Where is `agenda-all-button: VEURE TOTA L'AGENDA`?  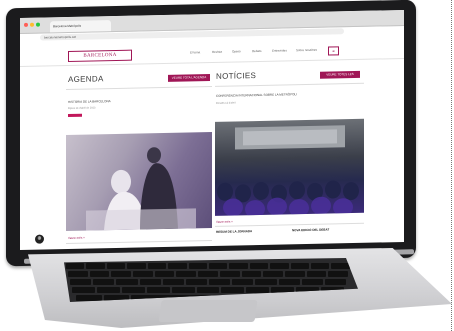 agenda-all-button: VEURE TOTA L'AGENDA is located at coordinates (189, 78).